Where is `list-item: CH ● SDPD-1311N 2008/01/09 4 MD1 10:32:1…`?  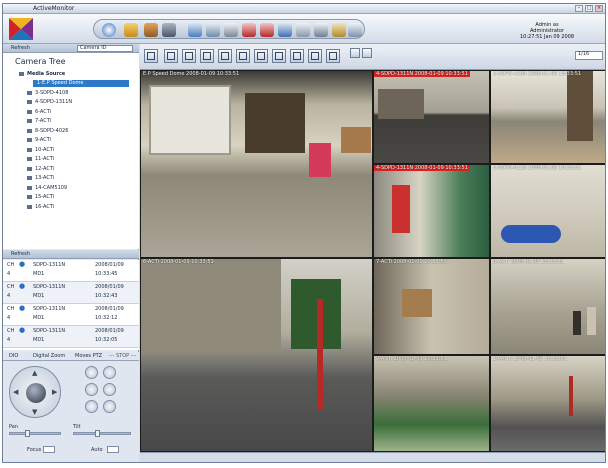
list-item: CH ● SDPD-1311N 2008/01/09 4 MD1 10:32:1… is located at coordinates (71, 315).